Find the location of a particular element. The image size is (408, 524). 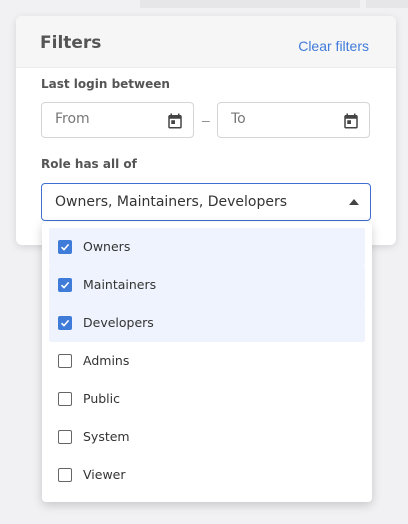

role-option-label: Maintainers is located at coordinates (120, 284).